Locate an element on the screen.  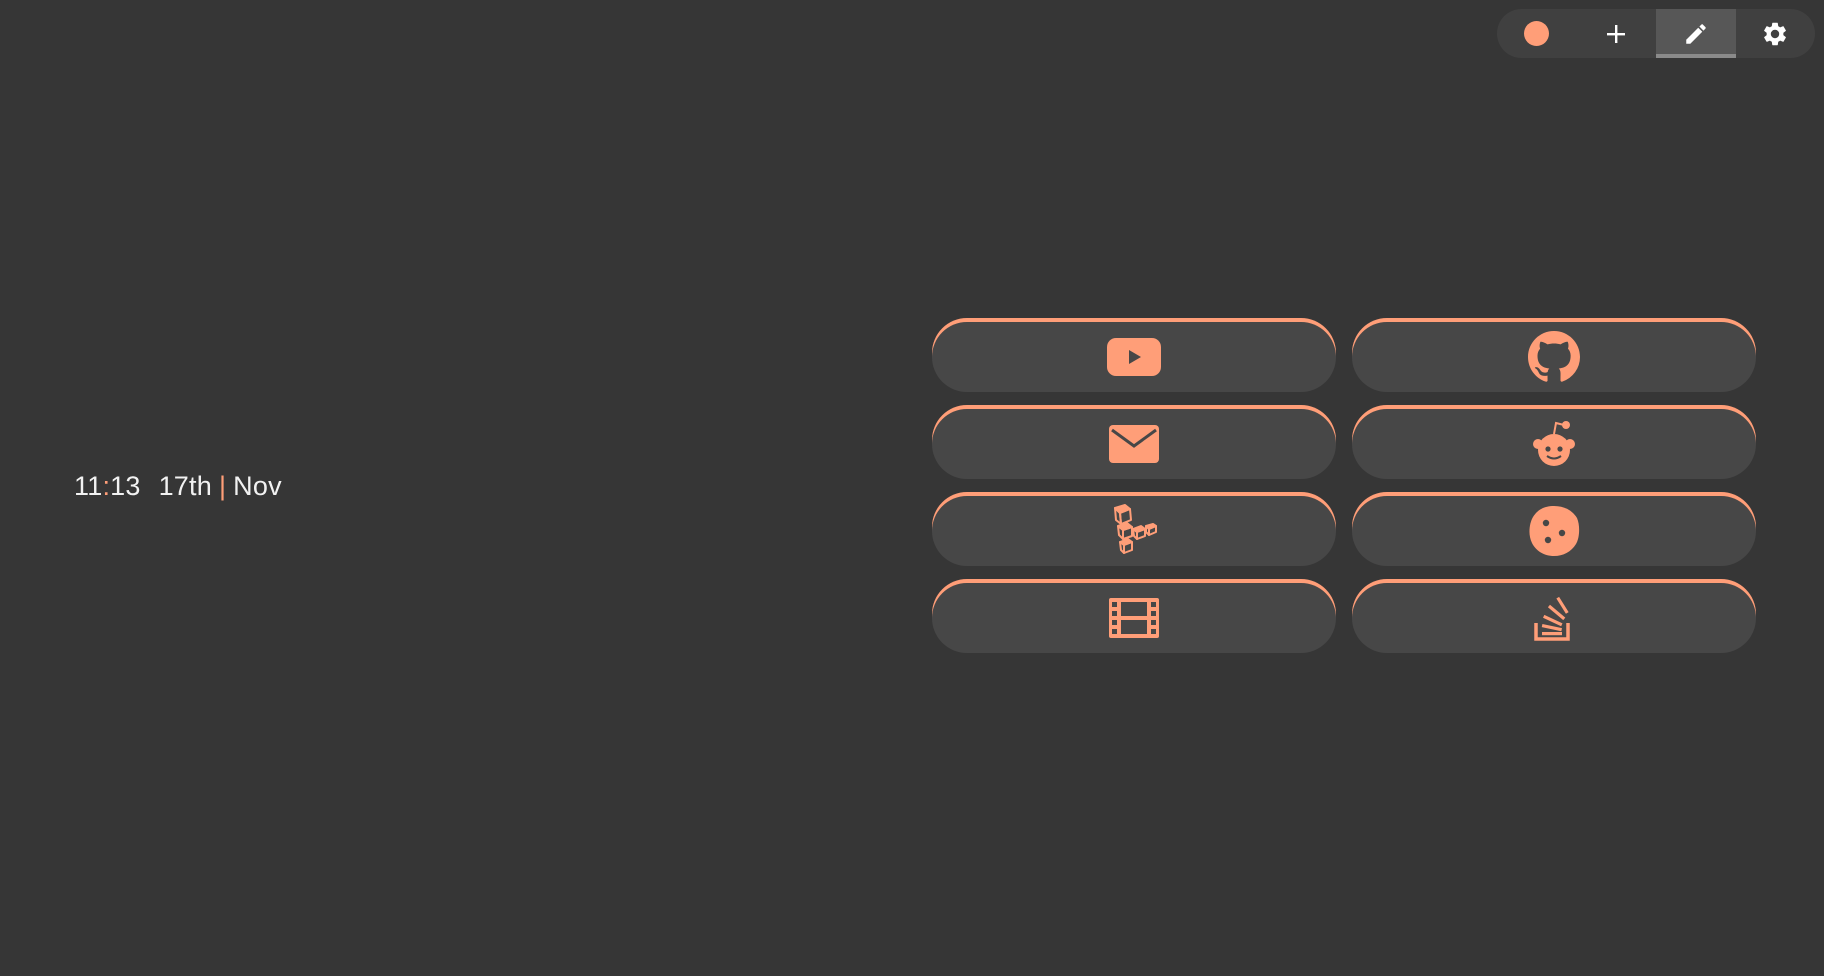
cookie-icon is located at coordinates (1554, 531).